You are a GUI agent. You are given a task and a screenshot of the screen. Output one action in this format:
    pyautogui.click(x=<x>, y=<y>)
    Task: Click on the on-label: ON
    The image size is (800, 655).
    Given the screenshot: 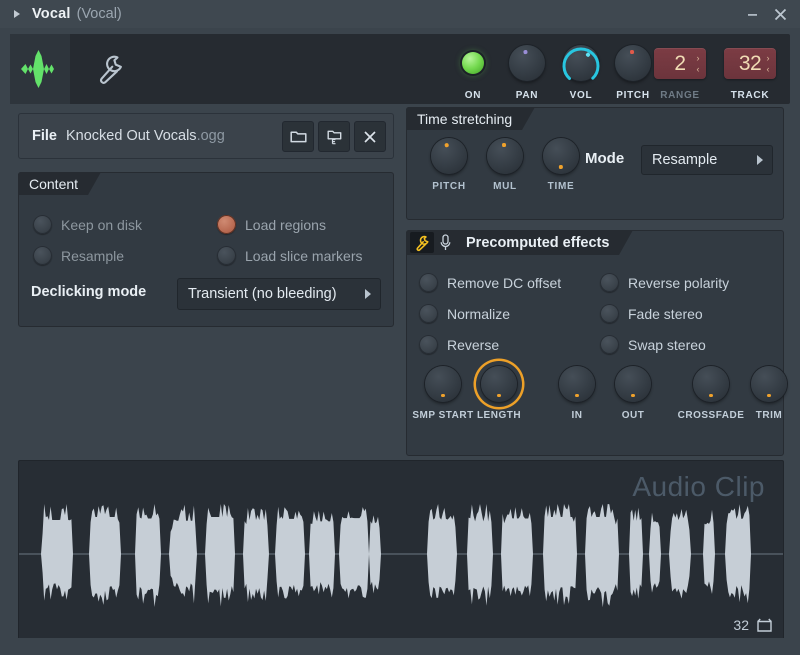 What is the action you would take?
    pyautogui.click(x=473, y=95)
    